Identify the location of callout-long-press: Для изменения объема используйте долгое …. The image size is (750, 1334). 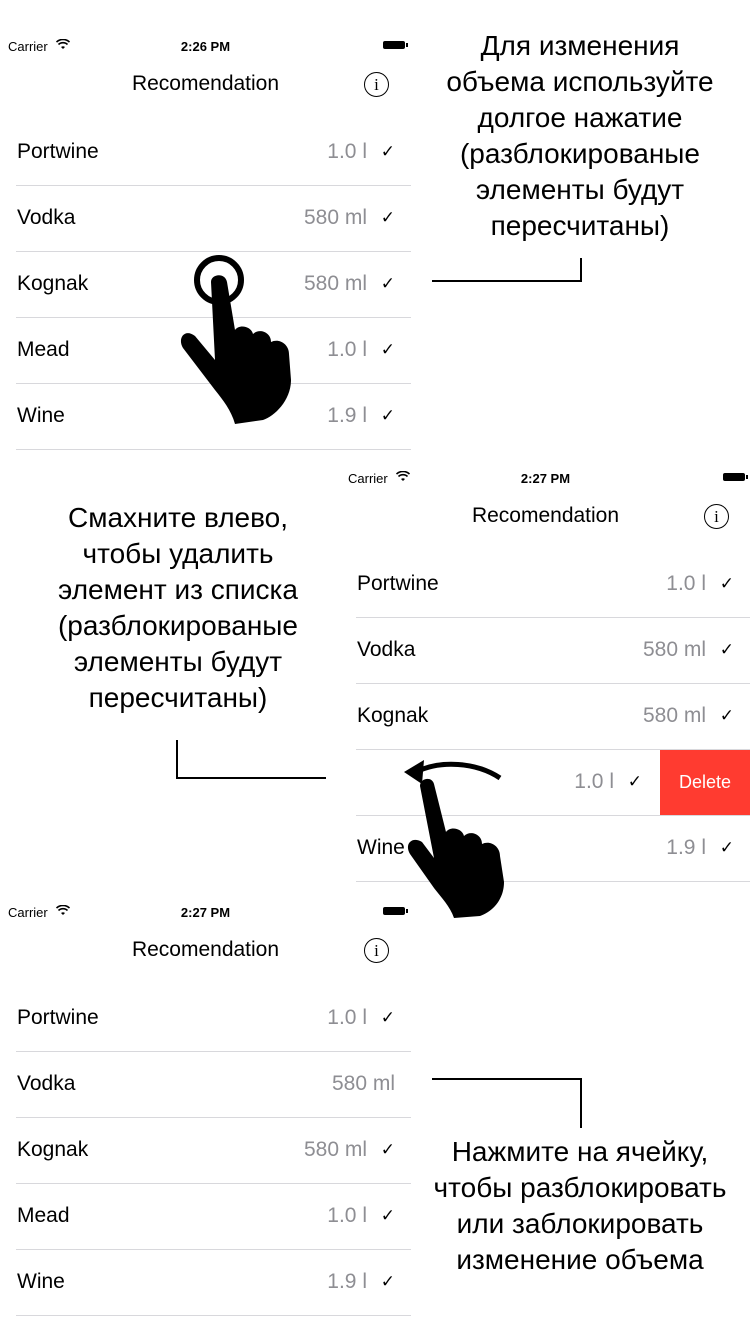
(580, 136).